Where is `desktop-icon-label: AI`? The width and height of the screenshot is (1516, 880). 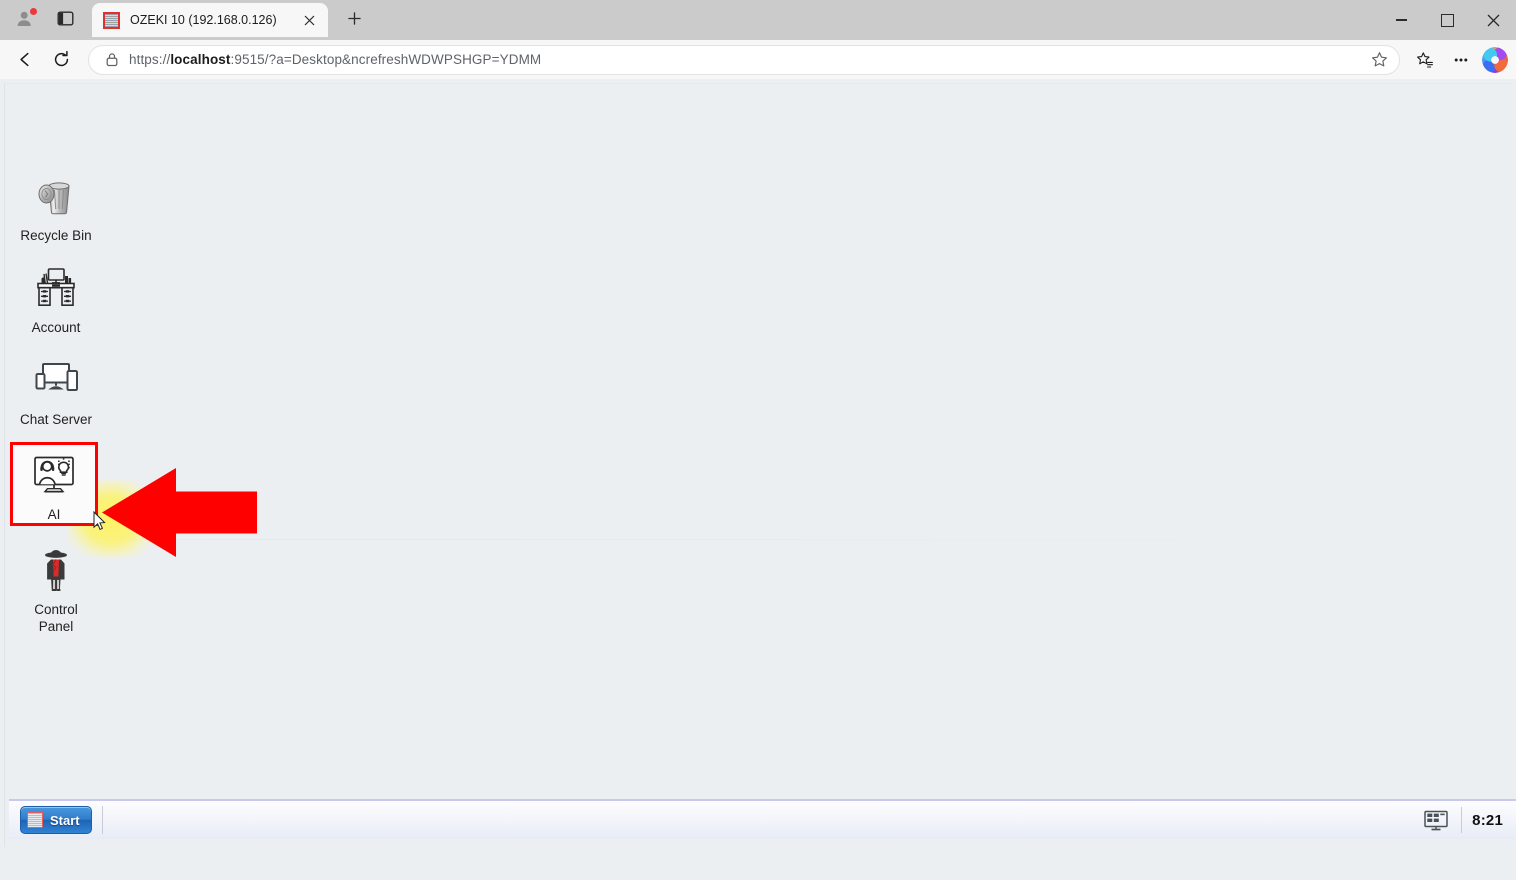
desktop-icon-label: AI is located at coordinates (54, 514).